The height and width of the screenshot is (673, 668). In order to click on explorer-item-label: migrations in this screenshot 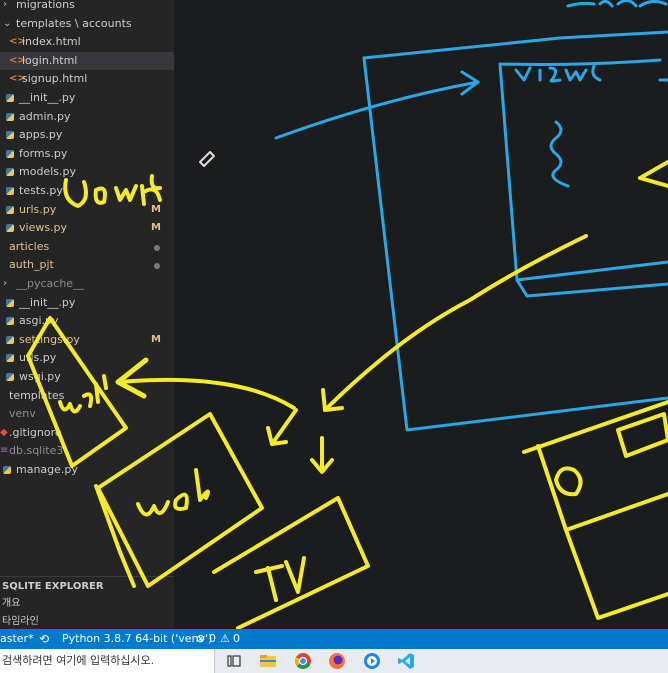, I will do `click(45, 5)`.